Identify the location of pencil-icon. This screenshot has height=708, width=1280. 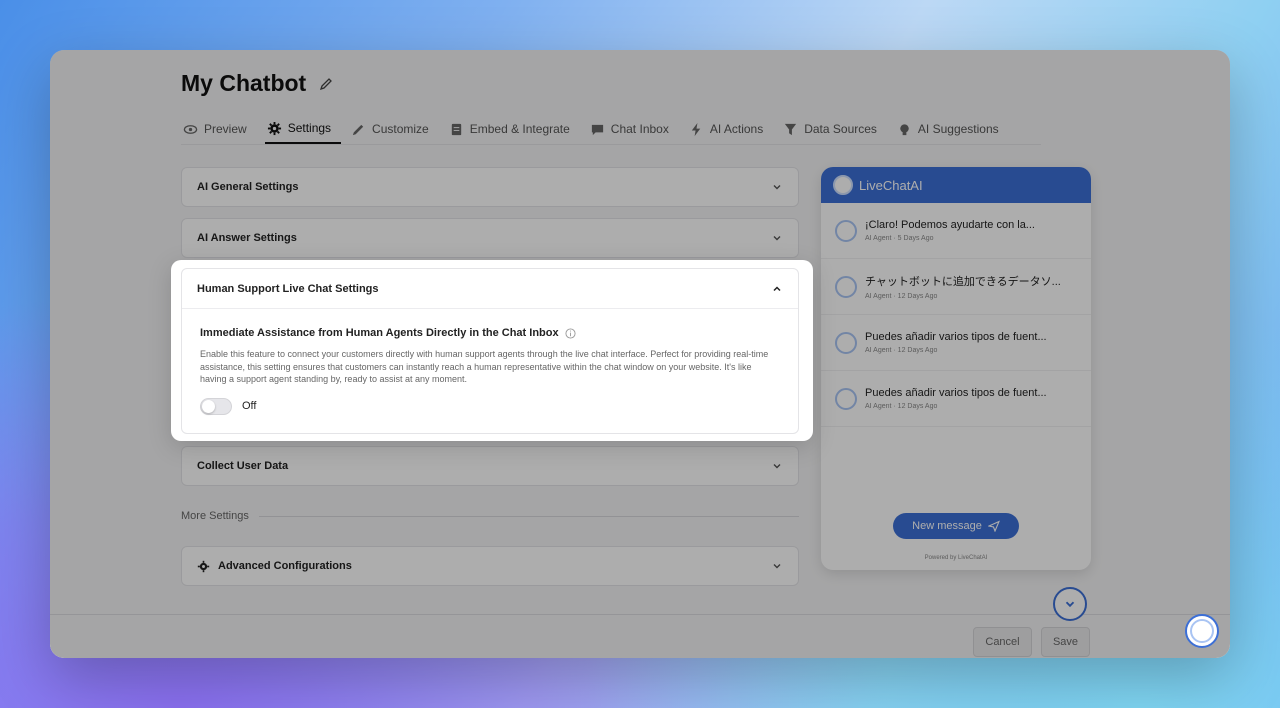
(358, 129).